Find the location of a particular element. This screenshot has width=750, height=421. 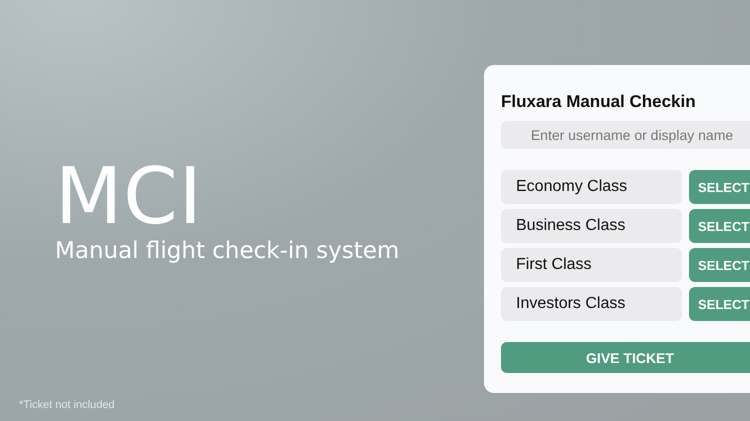

username-field: Enter username or display name is located at coordinates (625, 135).